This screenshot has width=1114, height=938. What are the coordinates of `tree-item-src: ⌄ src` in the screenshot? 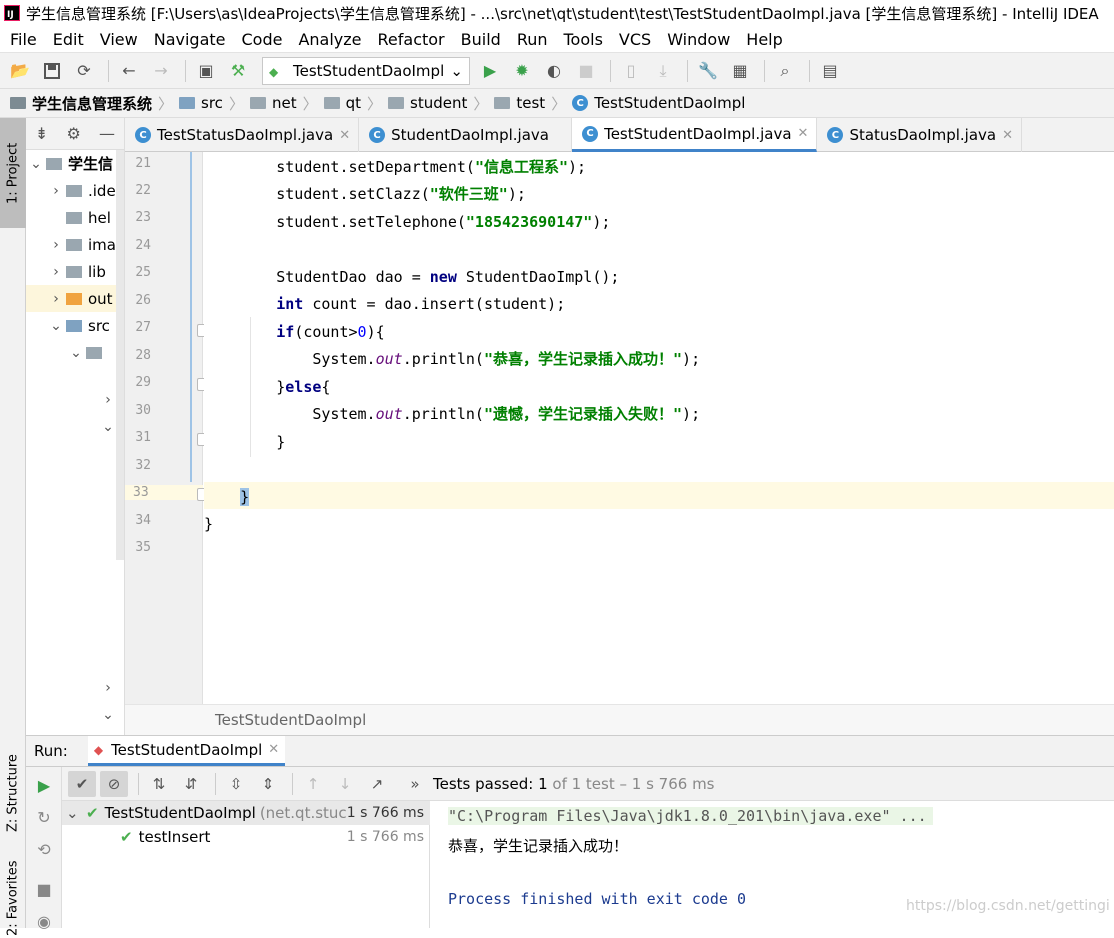 It's located at (75, 325).